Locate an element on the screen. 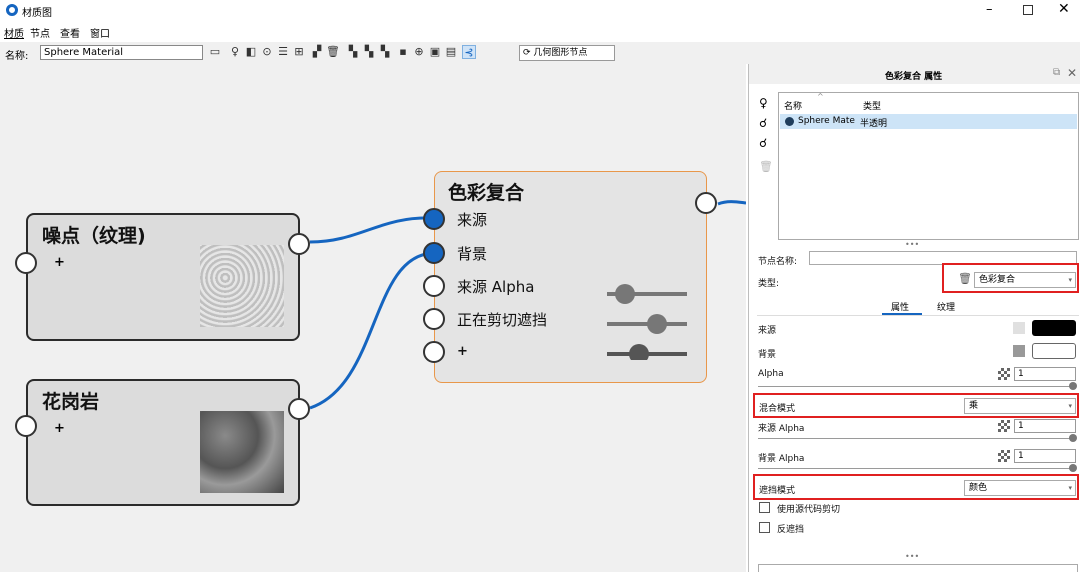 The height and width of the screenshot is (572, 1080). source-map-icon is located at coordinates (1019, 328).